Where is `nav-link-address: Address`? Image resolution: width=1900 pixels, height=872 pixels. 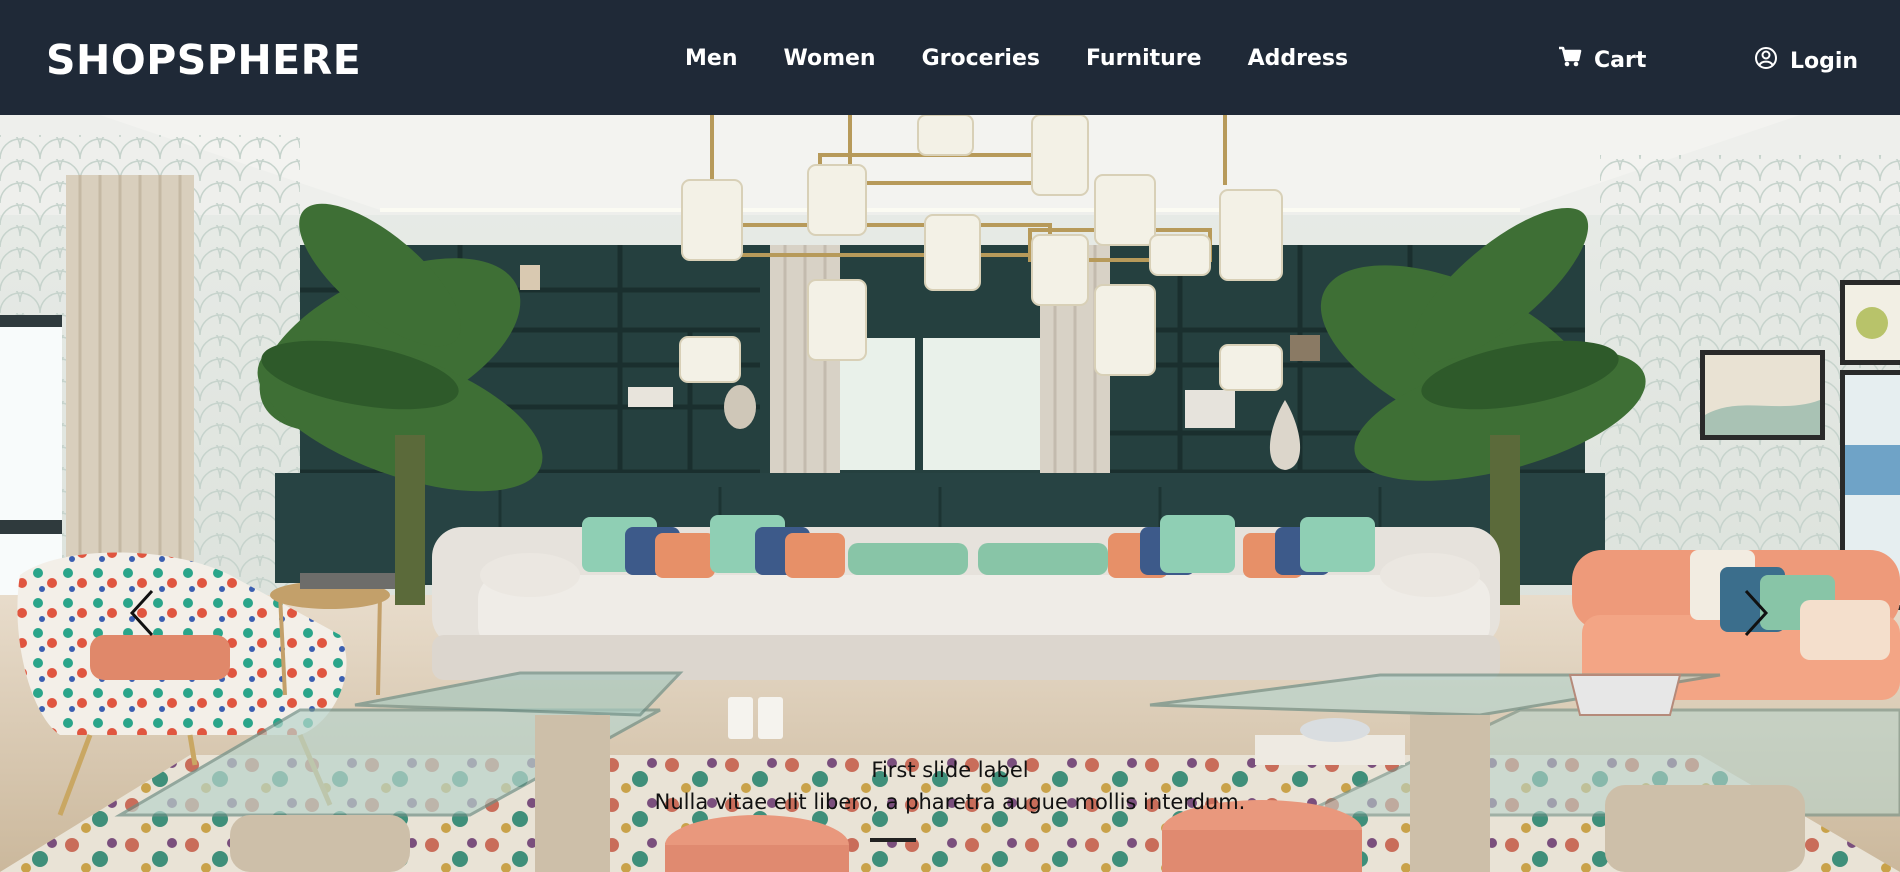
nav-link-address: Address is located at coordinates (1298, 58).